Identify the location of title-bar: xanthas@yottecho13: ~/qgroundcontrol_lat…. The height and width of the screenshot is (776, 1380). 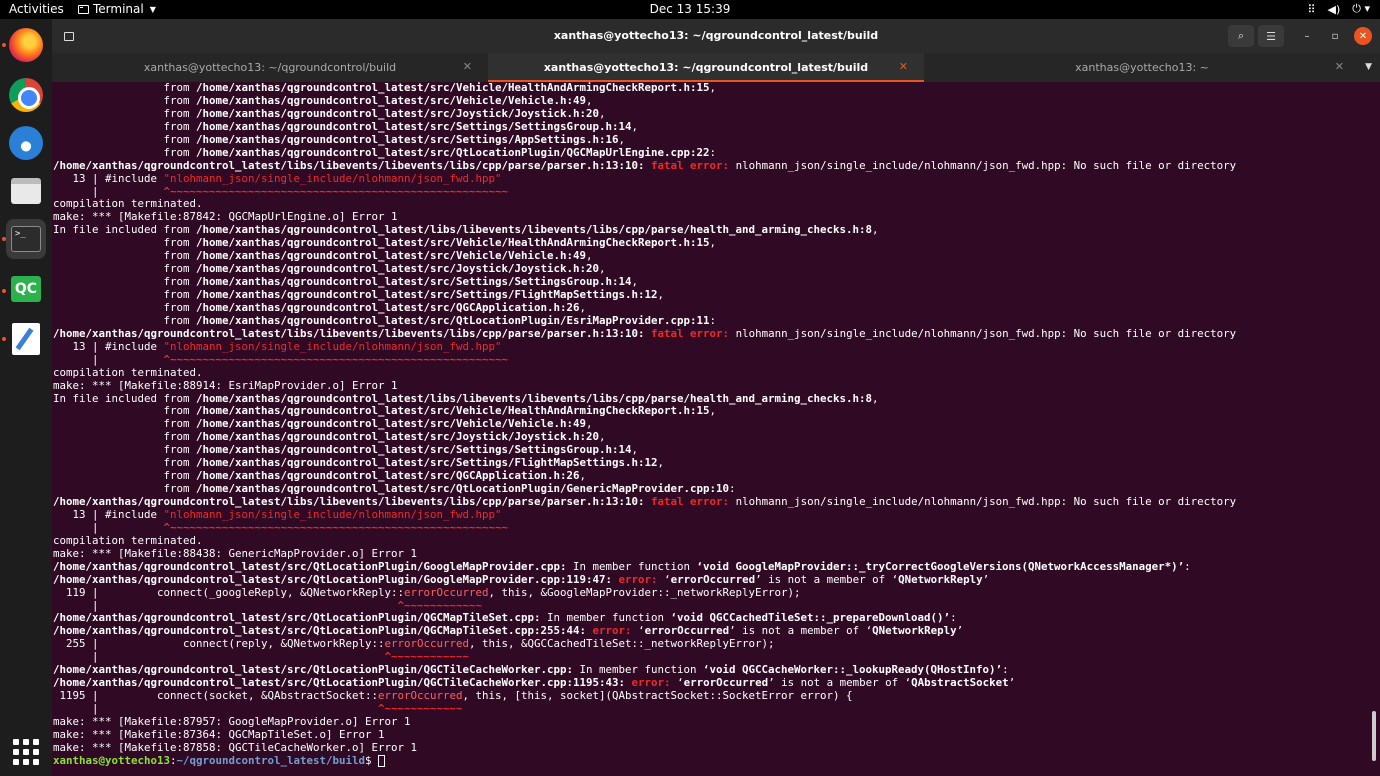
(716, 36).